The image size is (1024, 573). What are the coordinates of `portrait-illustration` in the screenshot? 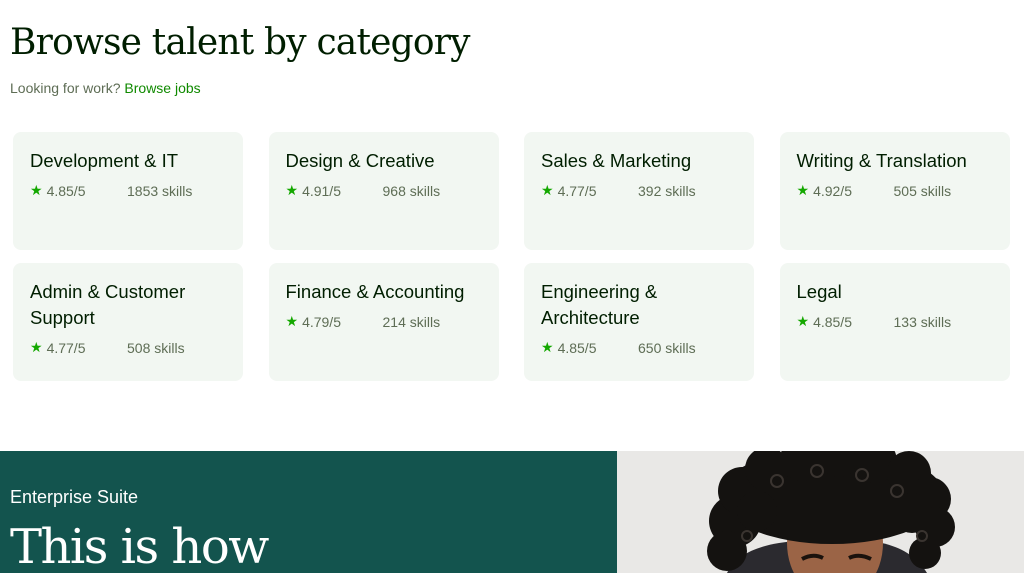 It's located at (820, 512).